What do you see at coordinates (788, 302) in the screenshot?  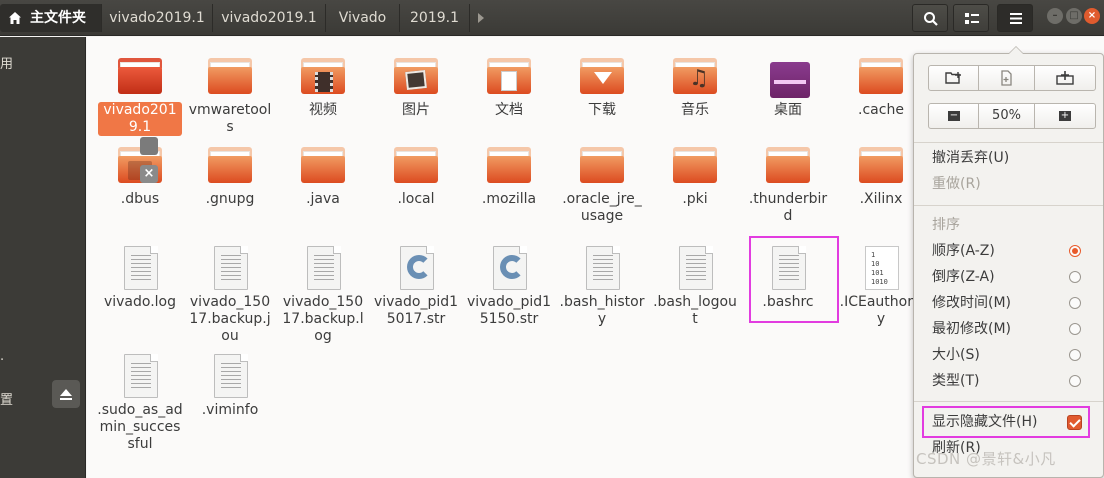 I see `file-name: .bashrc` at bounding box center [788, 302].